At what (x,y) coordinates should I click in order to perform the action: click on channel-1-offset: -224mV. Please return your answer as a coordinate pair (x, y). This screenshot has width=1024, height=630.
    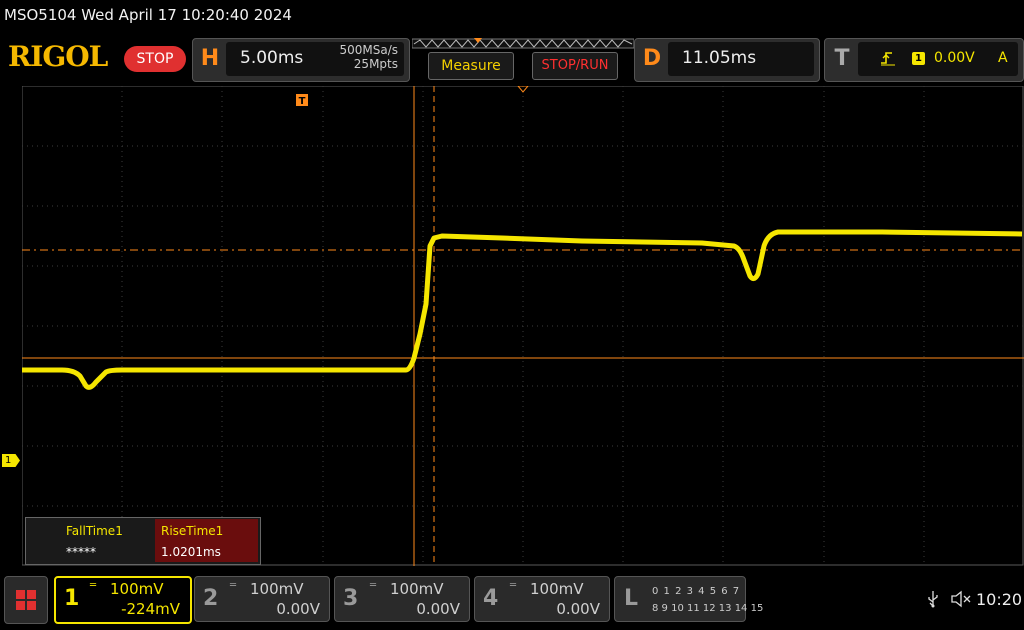
    Looking at the image, I should click on (150, 609).